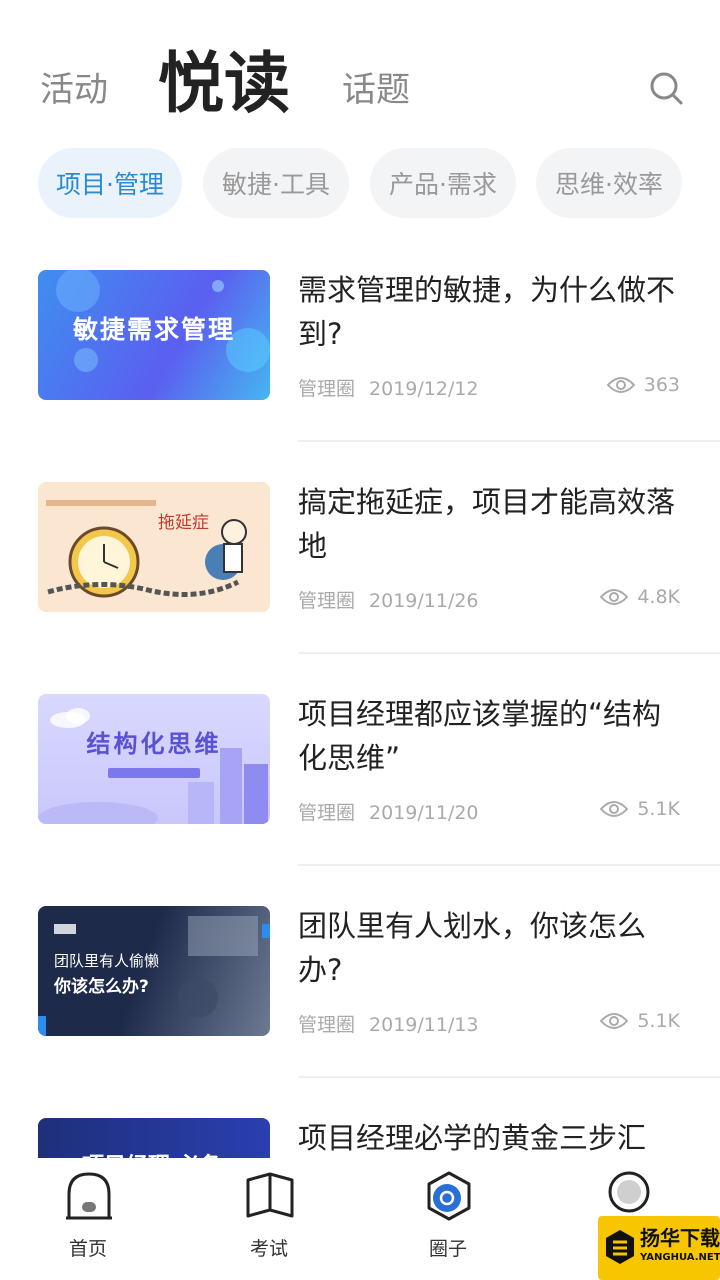 The image size is (720, 1280). What do you see at coordinates (661, 385) in the screenshot?
I see `view-count-value: 363` at bounding box center [661, 385].